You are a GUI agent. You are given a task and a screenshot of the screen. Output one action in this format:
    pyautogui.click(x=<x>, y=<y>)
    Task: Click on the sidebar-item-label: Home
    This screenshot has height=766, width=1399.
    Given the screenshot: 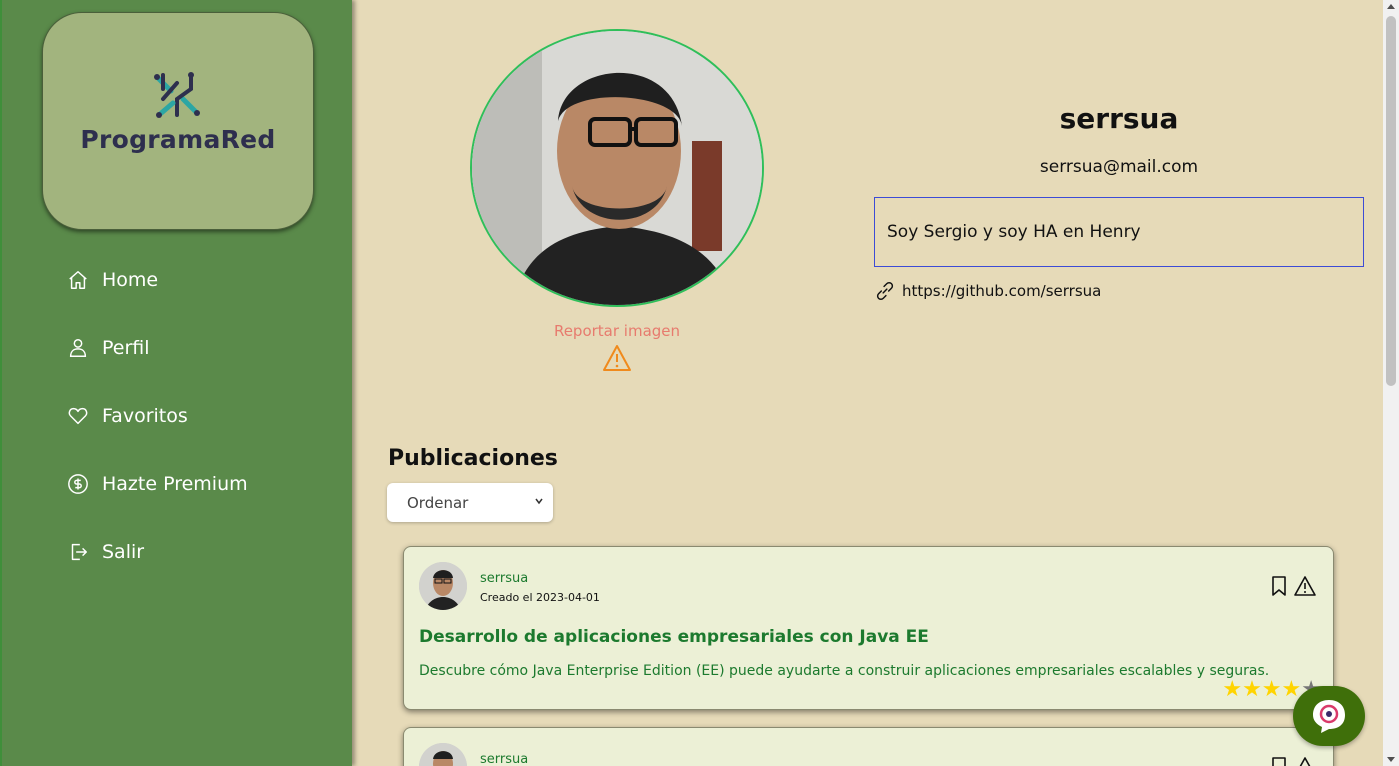 What is the action you would take?
    pyautogui.click(x=130, y=280)
    